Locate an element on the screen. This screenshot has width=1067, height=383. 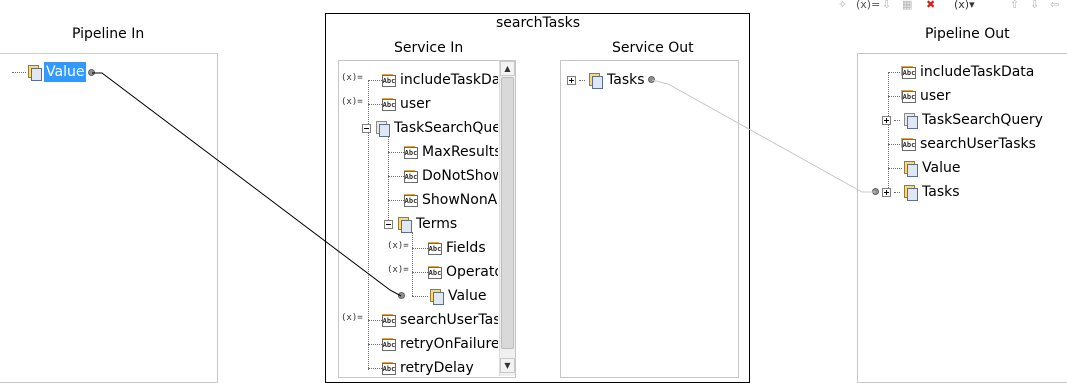
move-left-icon: ⇦ is located at coordinates (1054, 6).